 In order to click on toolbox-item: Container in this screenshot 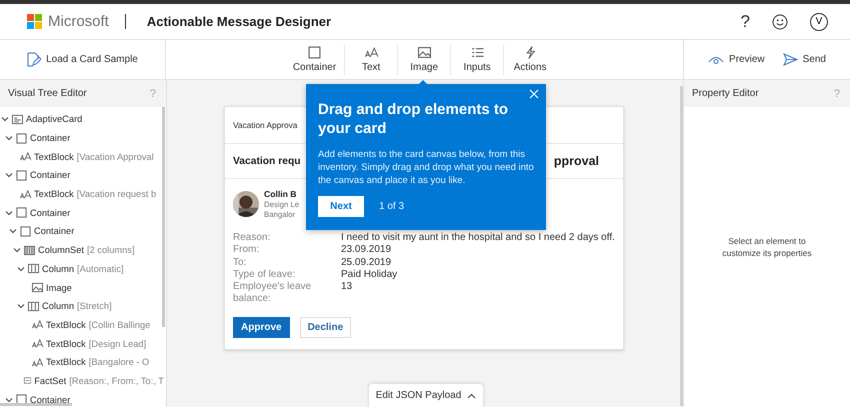, I will do `click(314, 59)`.